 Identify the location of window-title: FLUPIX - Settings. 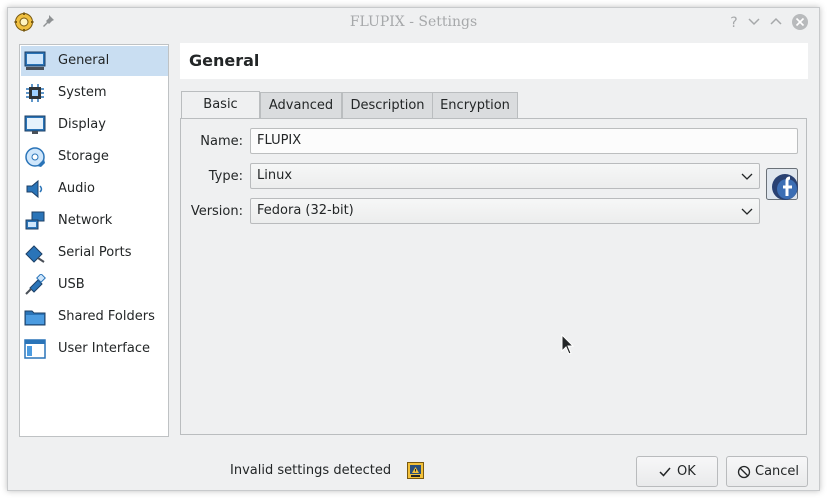
(413, 22).